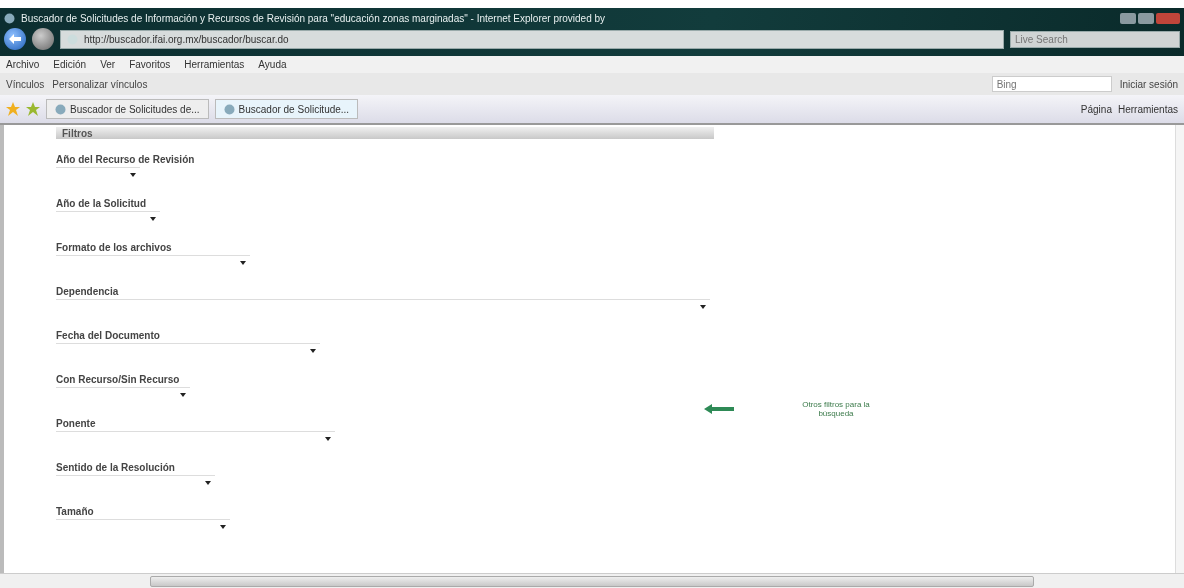 This screenshot has width=1184, height=588. What do you see at coordinates (1128, 18) in the screenshot?
I see `minimize-button` at bounding box center [1128, 18].